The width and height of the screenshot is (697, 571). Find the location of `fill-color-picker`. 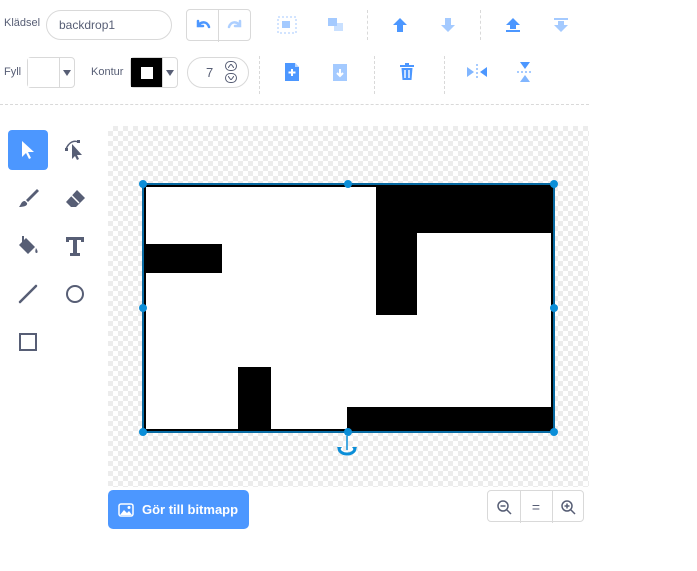

fill-color-picker is located at coordinates (51, 72).